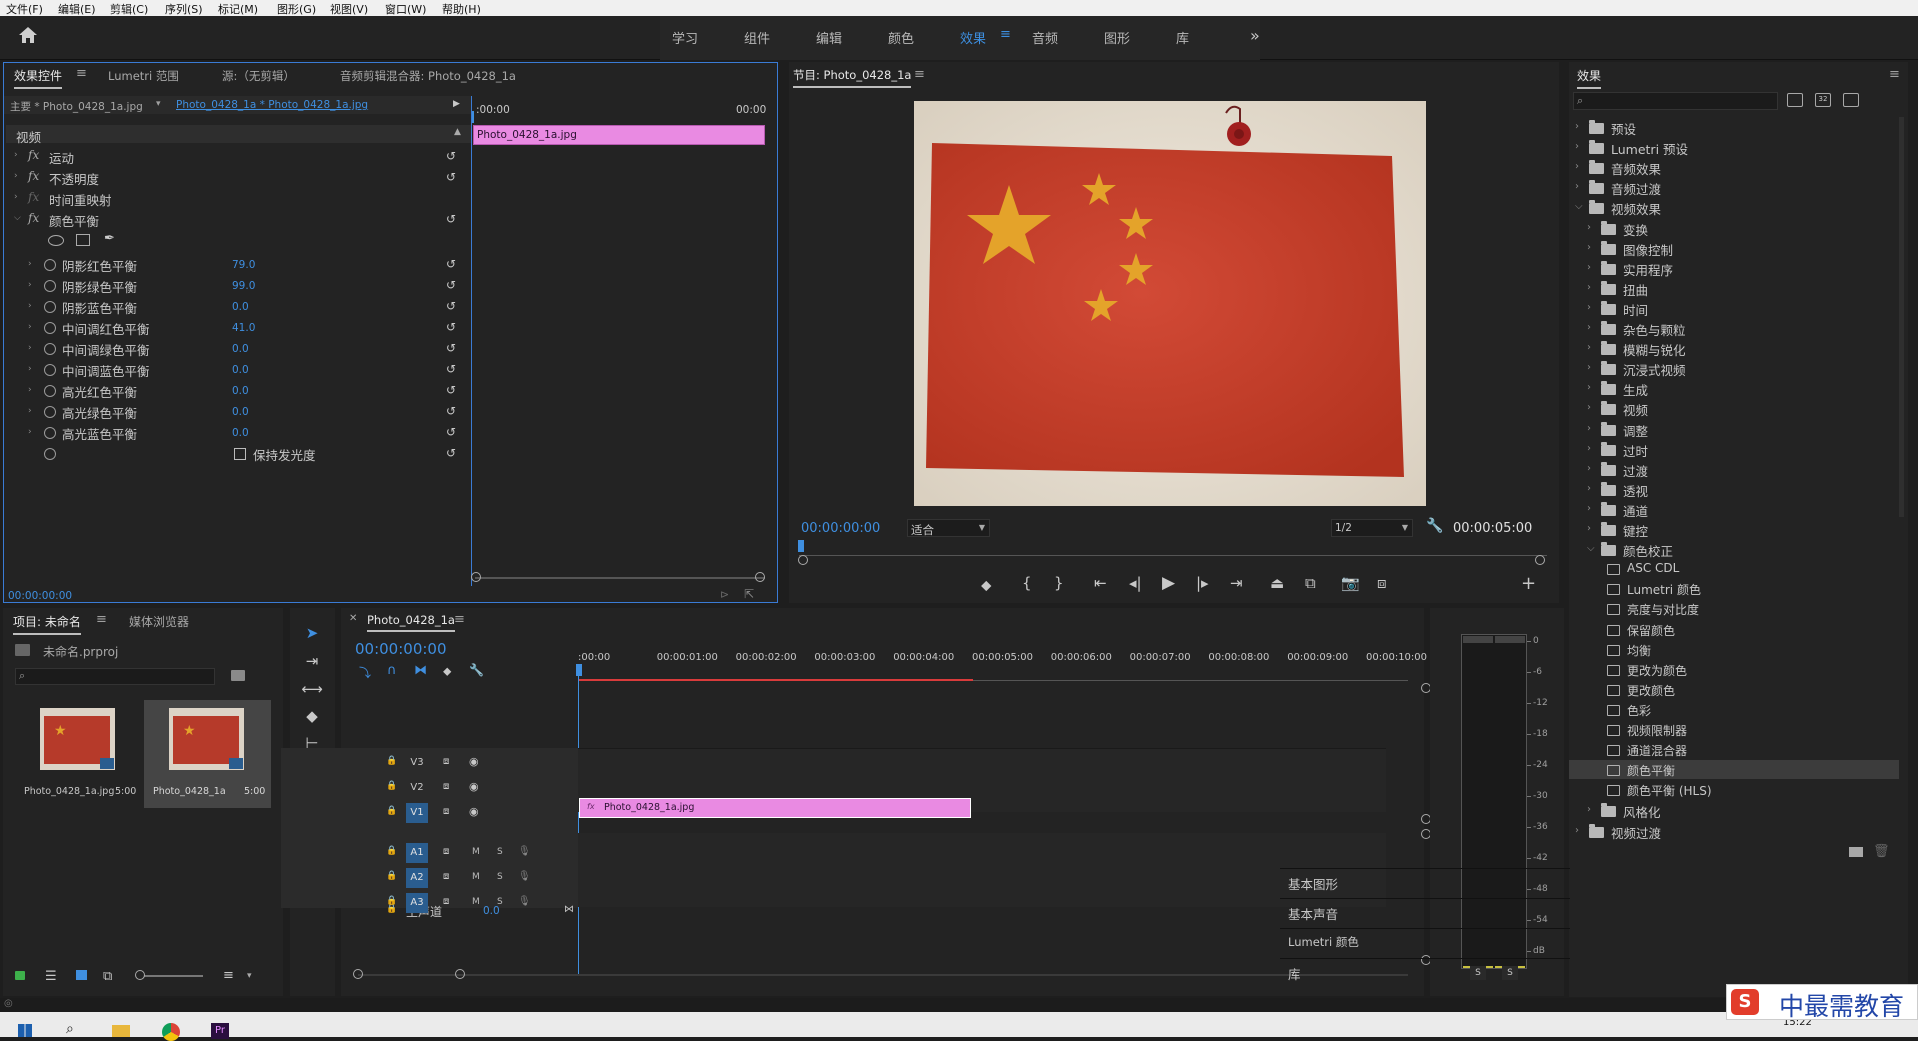  Describe the element at coordinates (569, 909) in the screenshot. I see `go-to-next-edit-icon: ⋈` at that location.